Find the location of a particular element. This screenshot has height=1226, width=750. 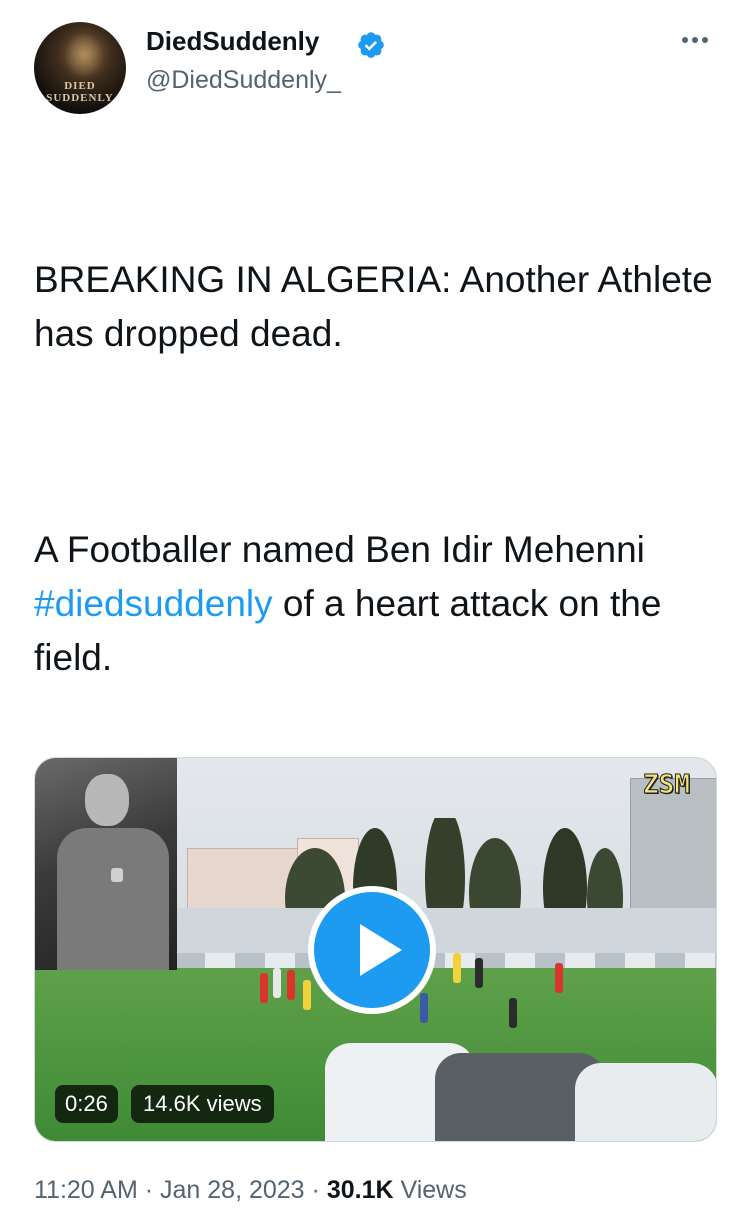

inset-head is located at coordinates (107, 800).